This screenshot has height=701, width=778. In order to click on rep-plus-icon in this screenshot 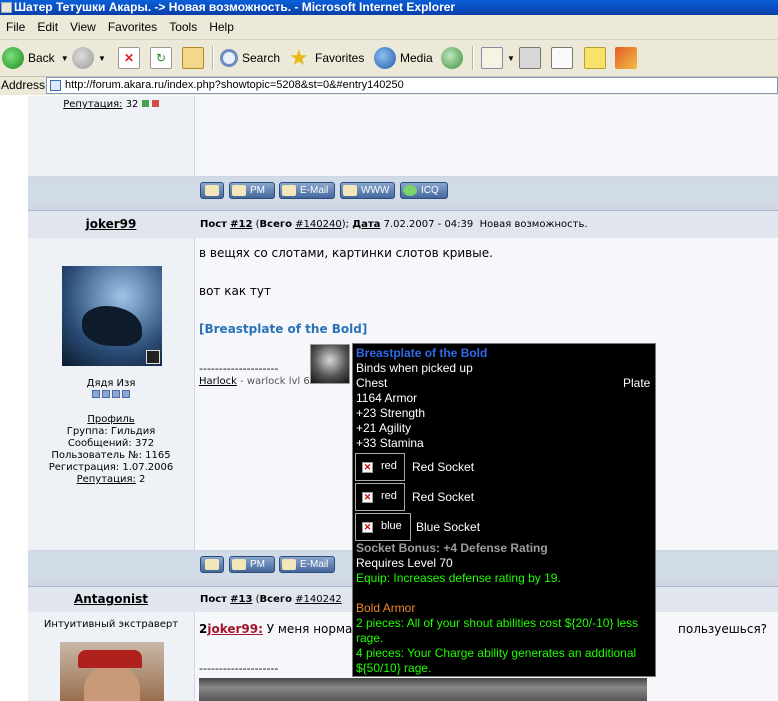, I will do `click(145, 103)`.